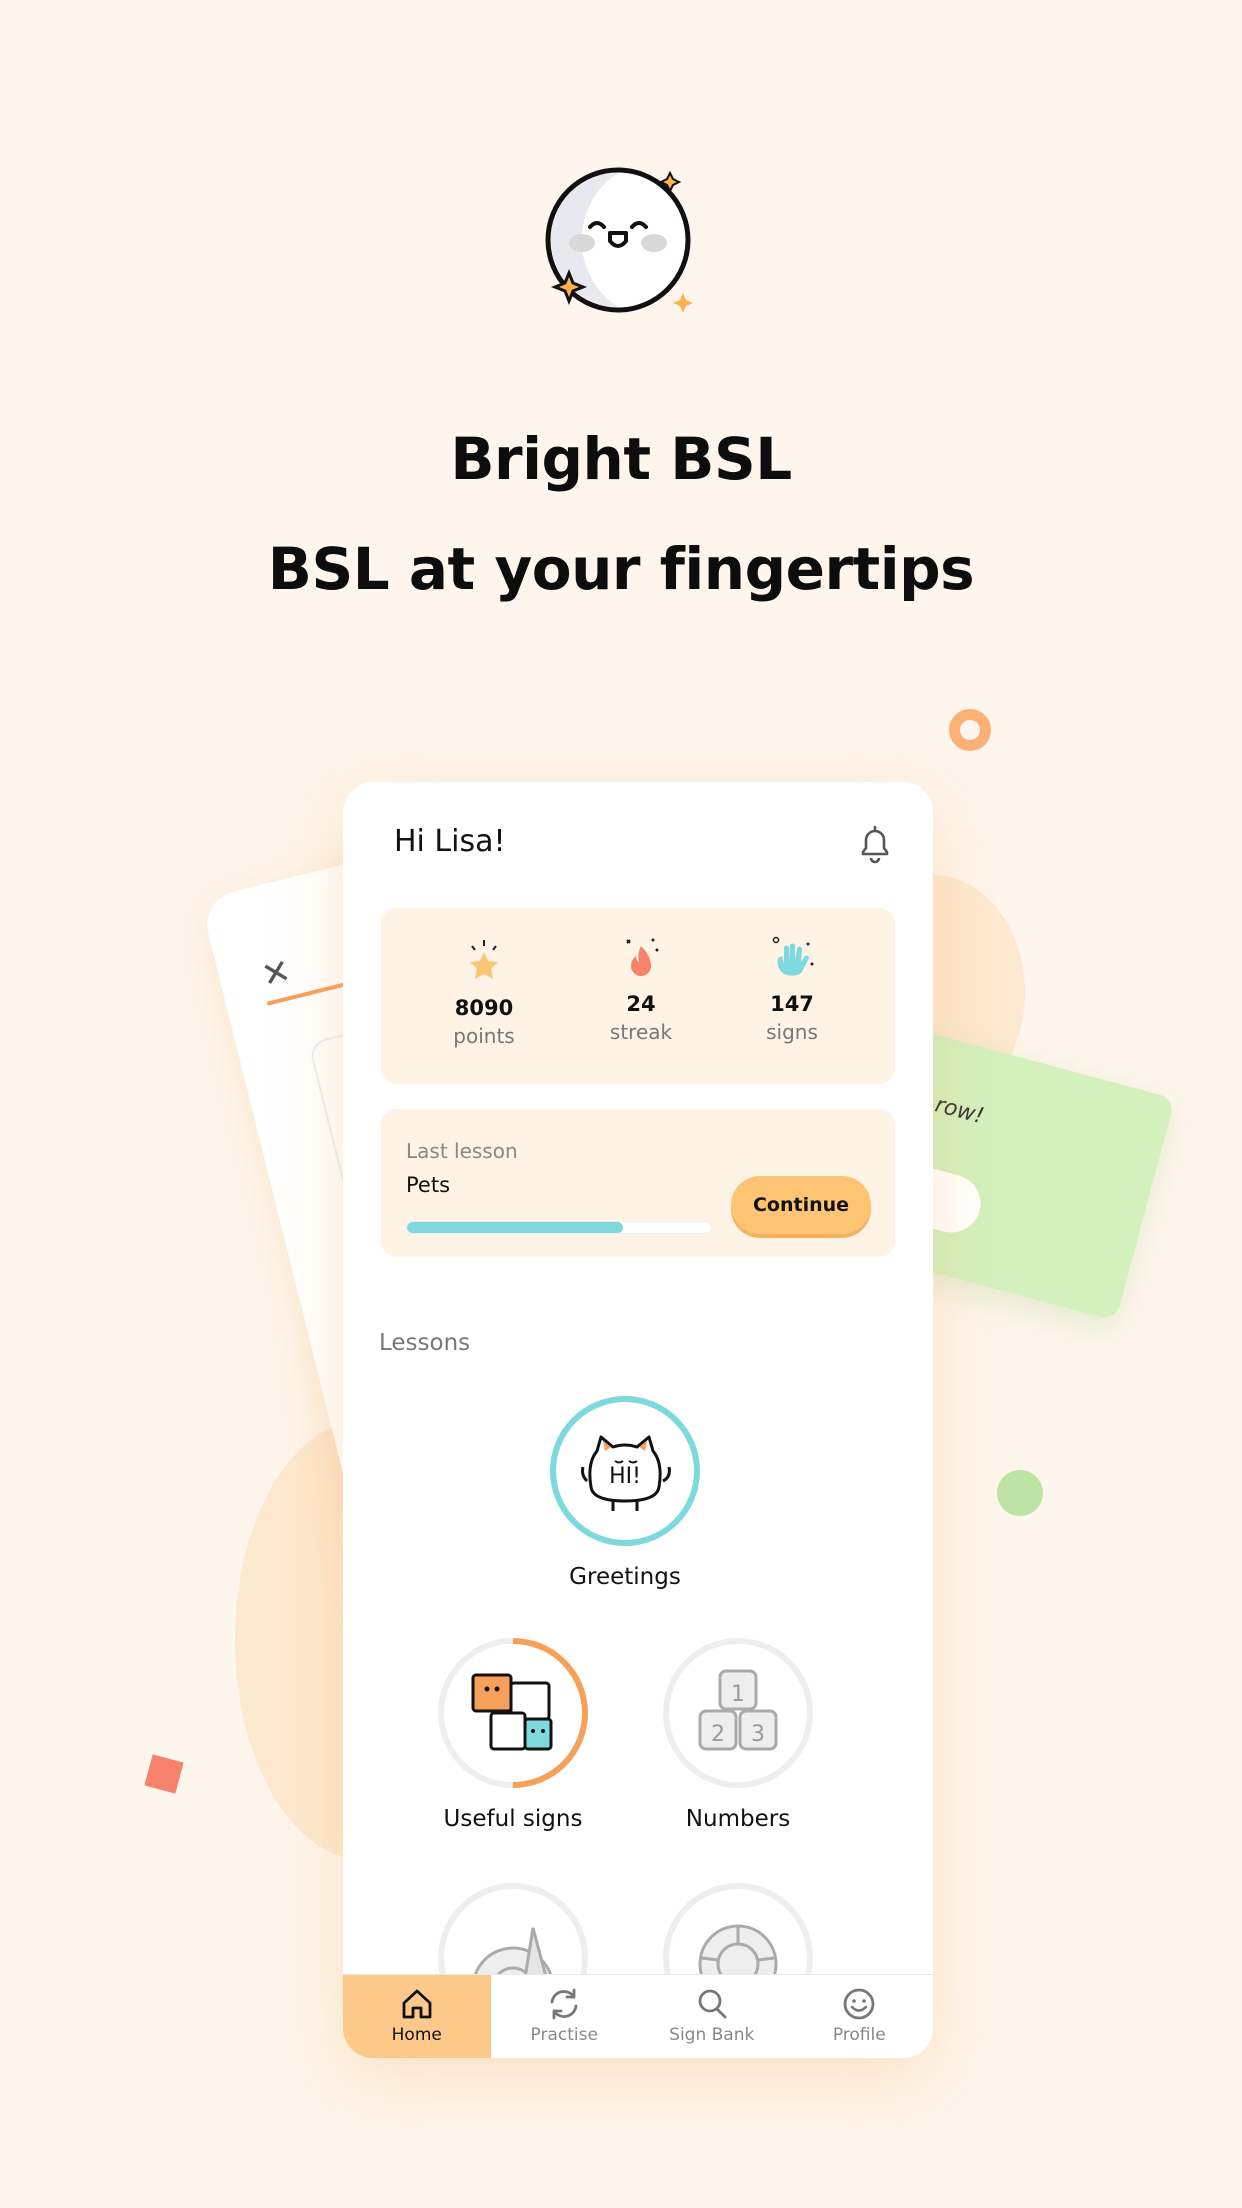  Describe the element at coordinates (428, 1185) in the screenshot. I see `last-lesson-name: Pets` at that location.